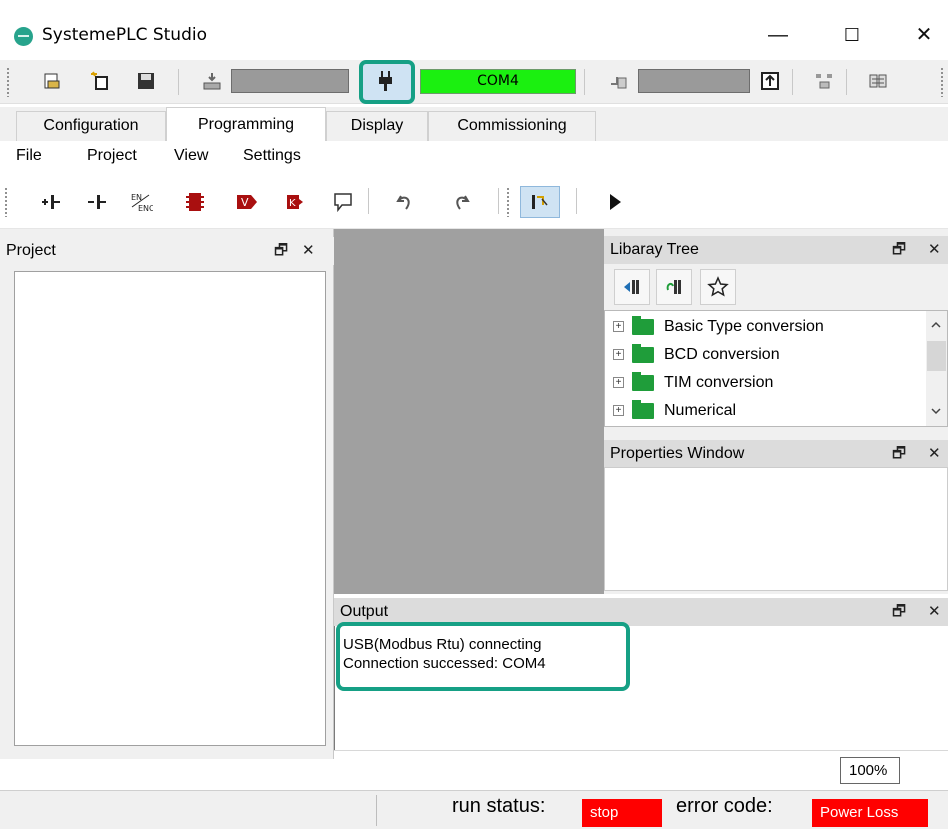 Image resolution: width=948 pixels, height=829 pixels. What do you see at coordinates (146, 81) in the screenshot?
I see `save-icon` at bounding box center [146, 81].